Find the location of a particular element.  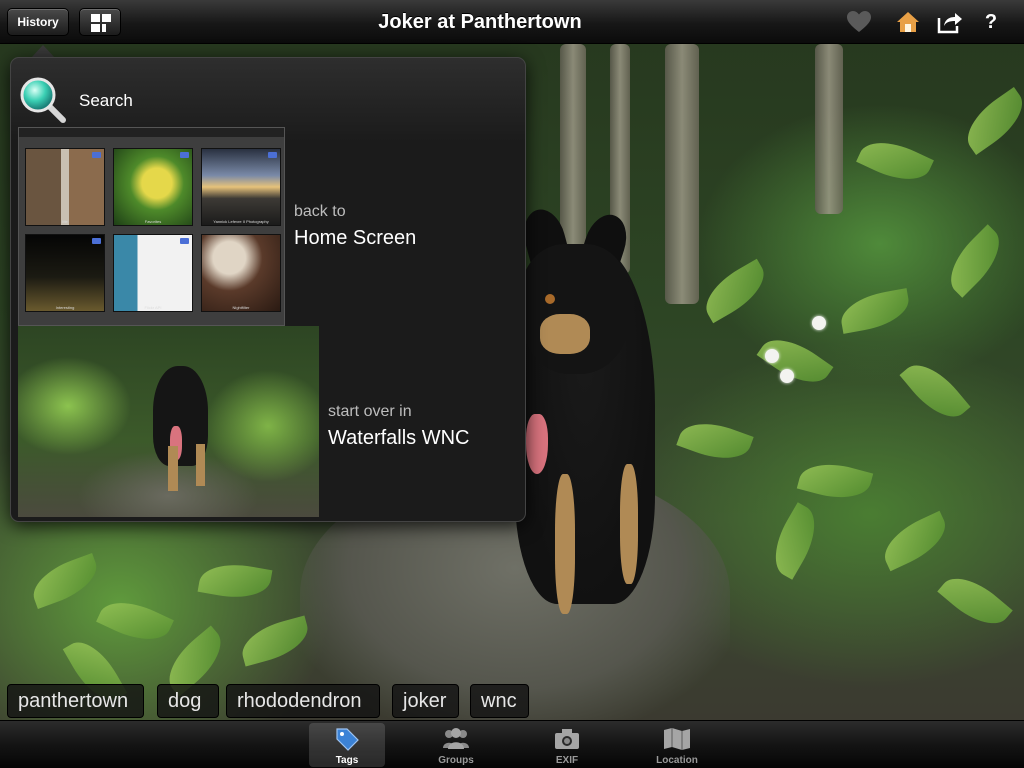

navigation-bar: History Joker at Panthertown ? is located at coordinates (512, 22).